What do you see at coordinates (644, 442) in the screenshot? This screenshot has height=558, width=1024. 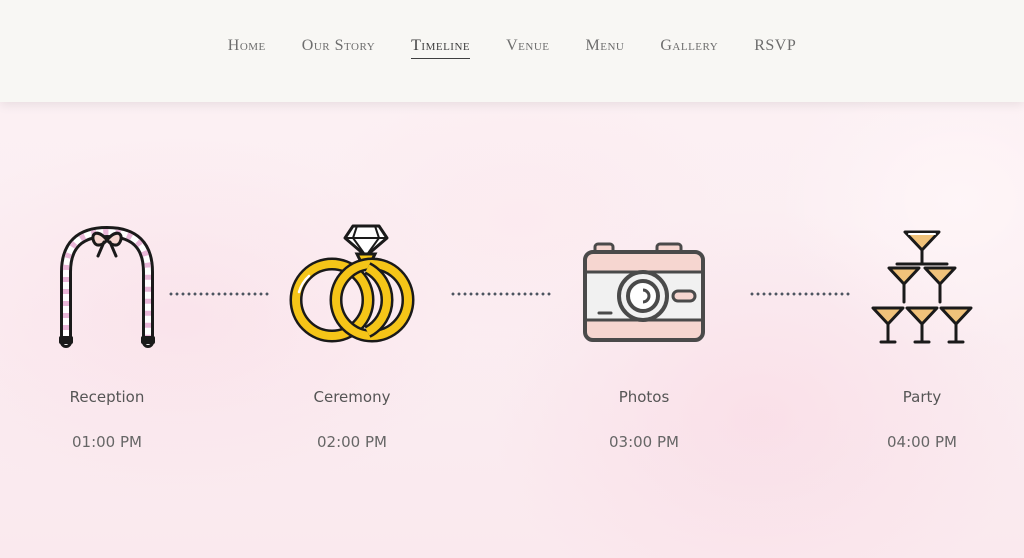 I see `event-time: 03:00 PM` at bounding box center [644, 442].